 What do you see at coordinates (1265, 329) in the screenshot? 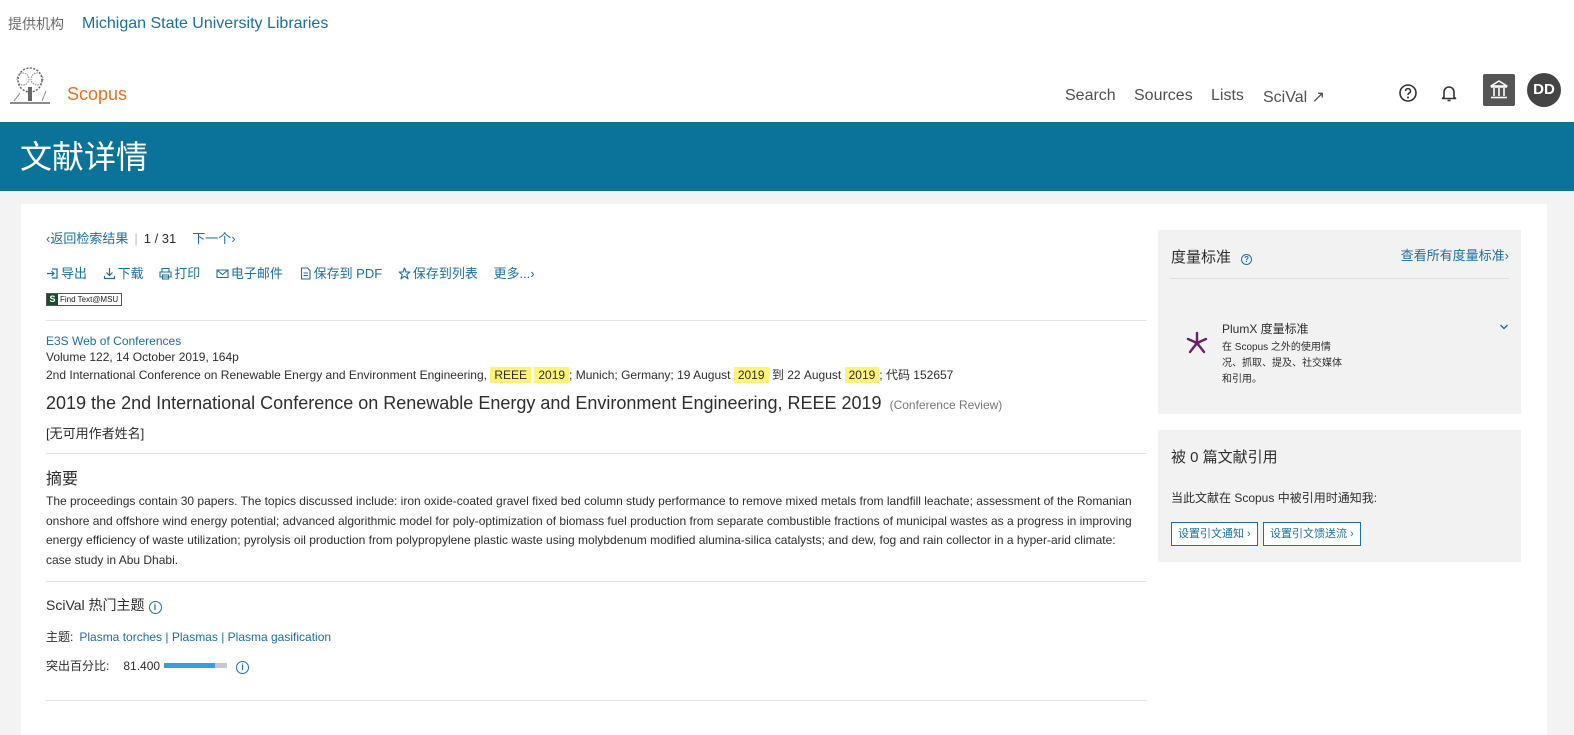
I see `plumx-title: PlumX 度量标准` at bounding box center [1265, 329].